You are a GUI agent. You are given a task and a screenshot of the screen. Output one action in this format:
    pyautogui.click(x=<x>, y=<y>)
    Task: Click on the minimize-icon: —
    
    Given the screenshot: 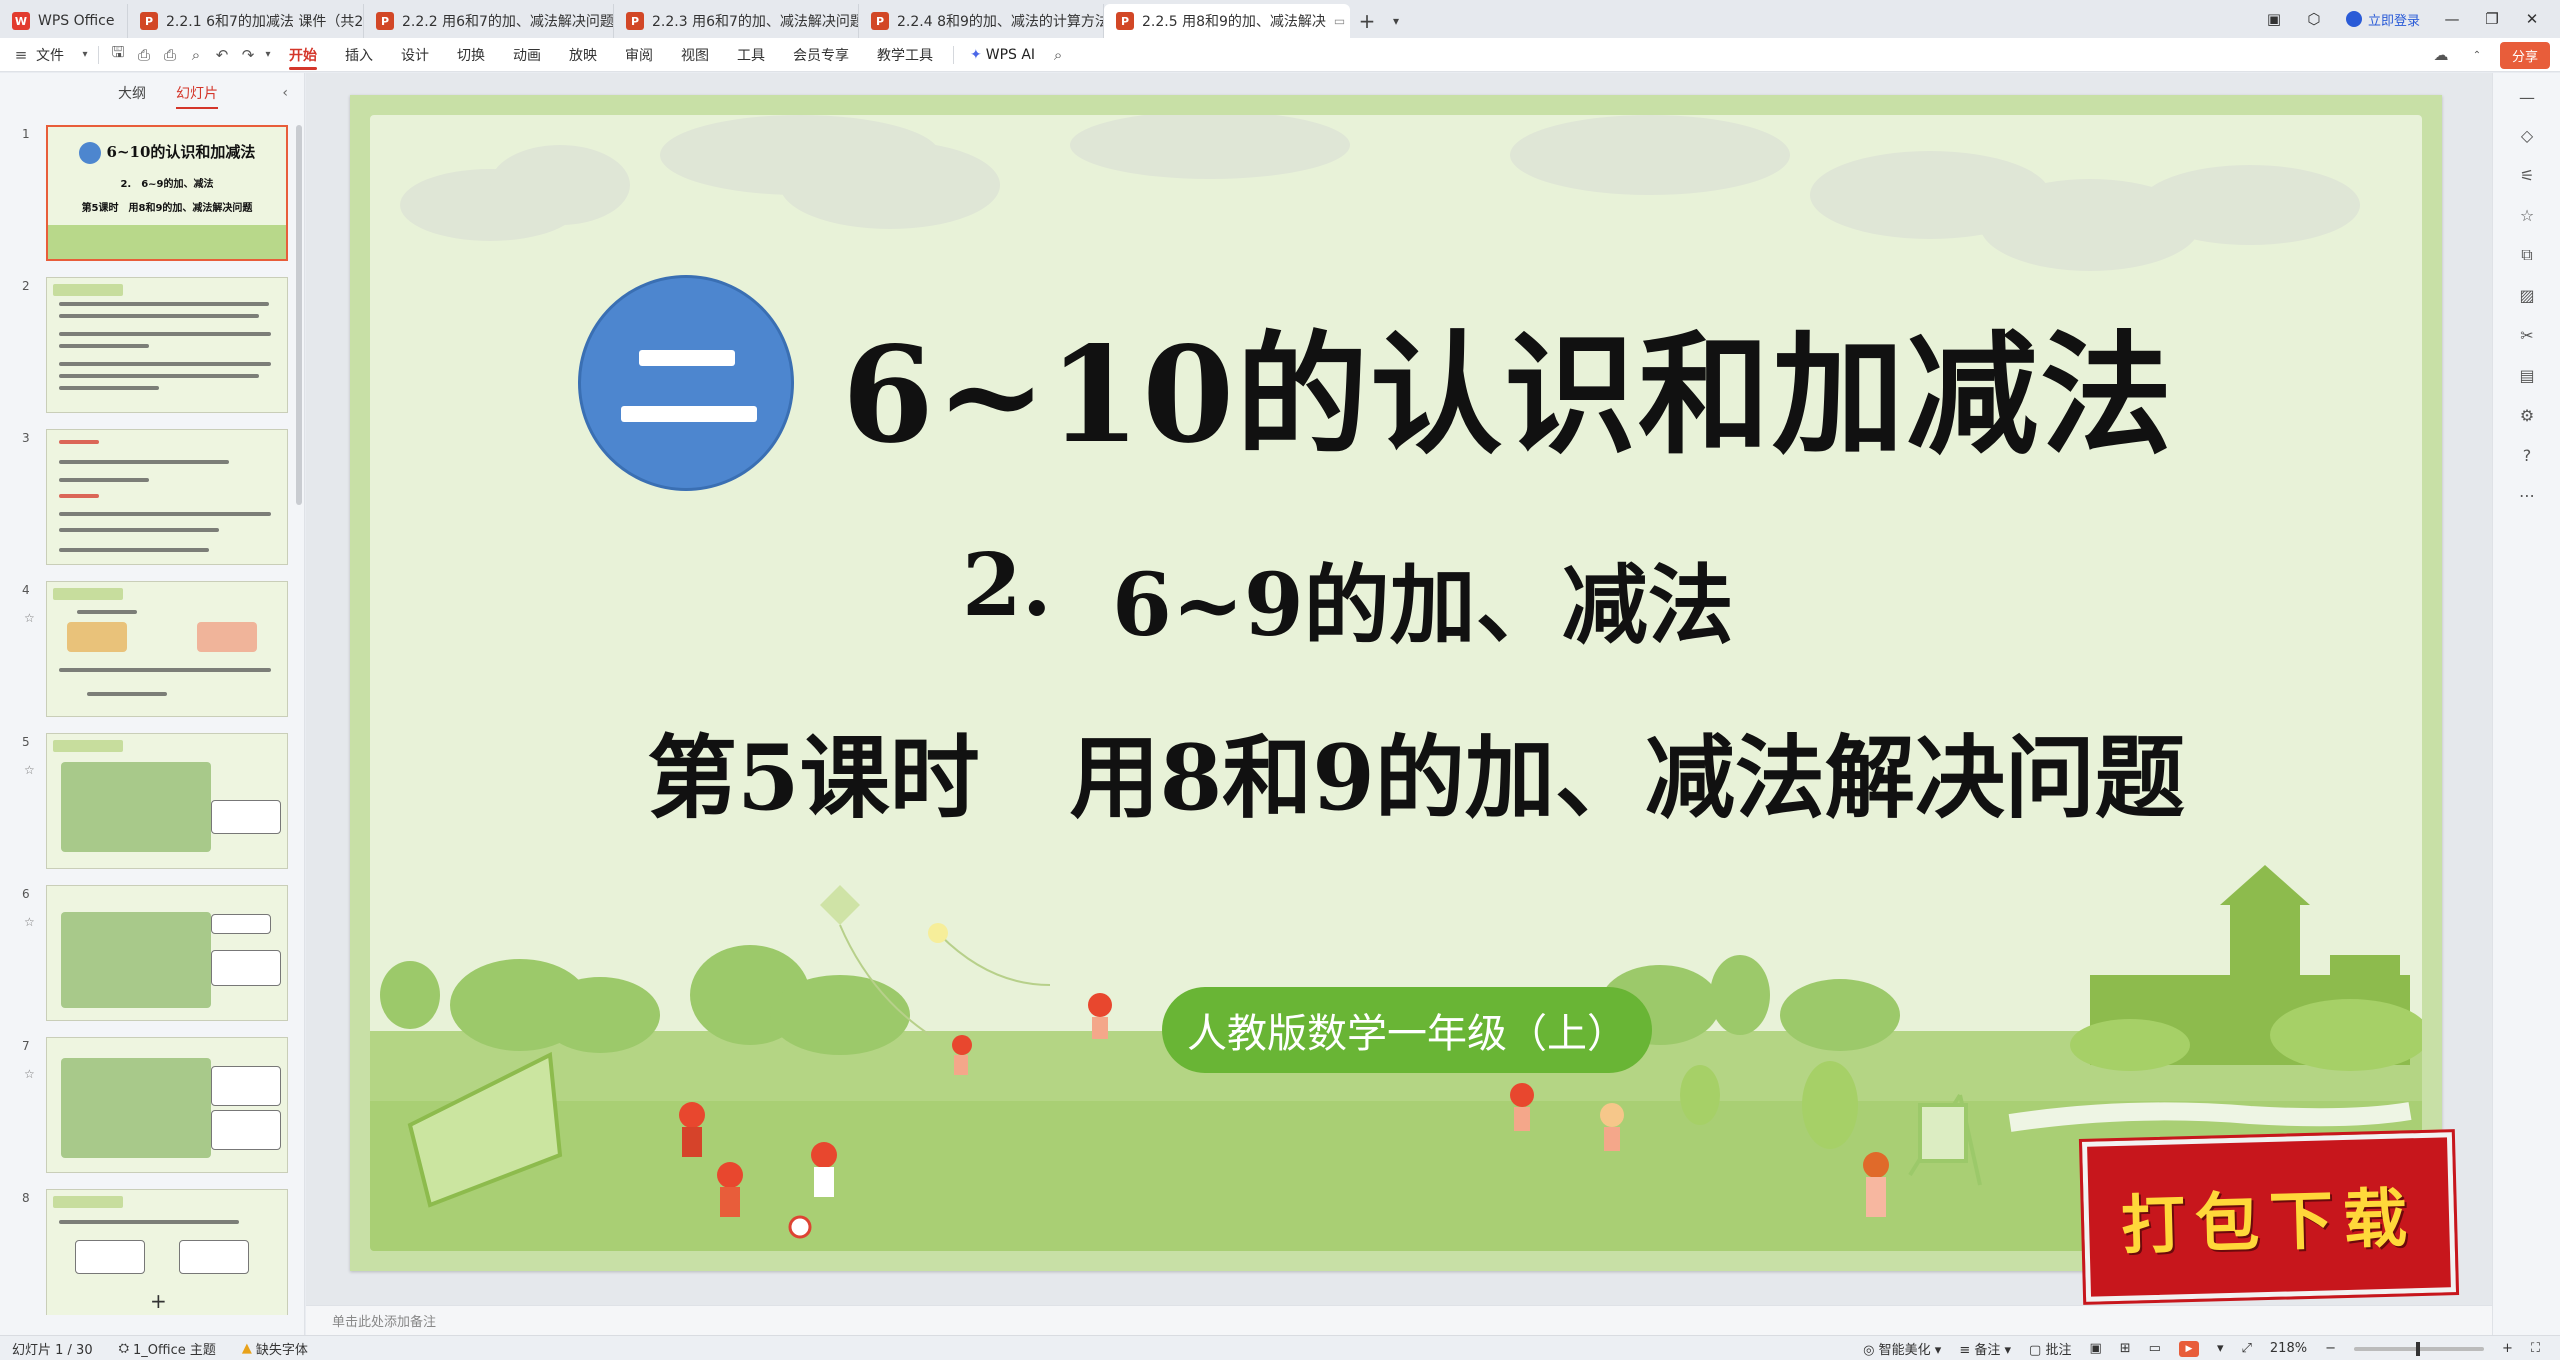 What is the action you would take?
    pyautogui.click(x=2452, y=19)
    